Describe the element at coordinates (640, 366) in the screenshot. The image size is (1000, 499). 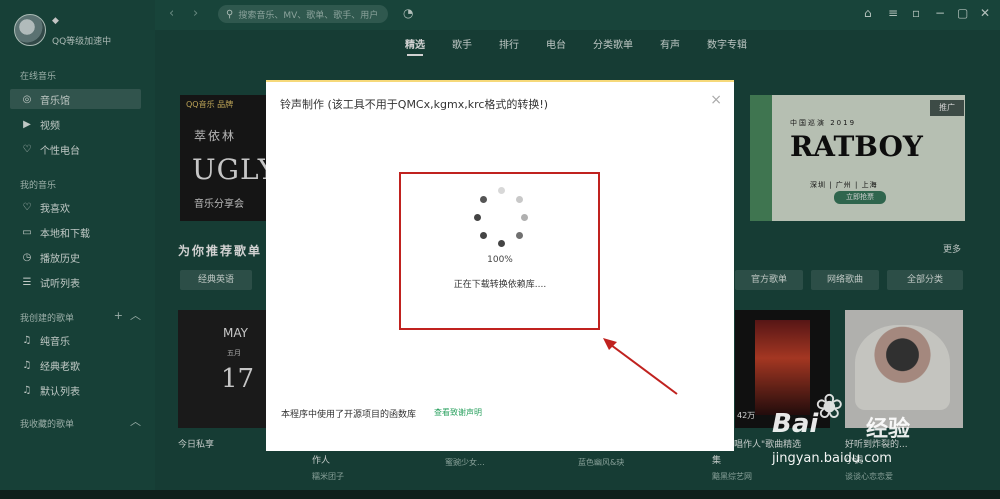
I see `annotation-arrow-icon` at that location.